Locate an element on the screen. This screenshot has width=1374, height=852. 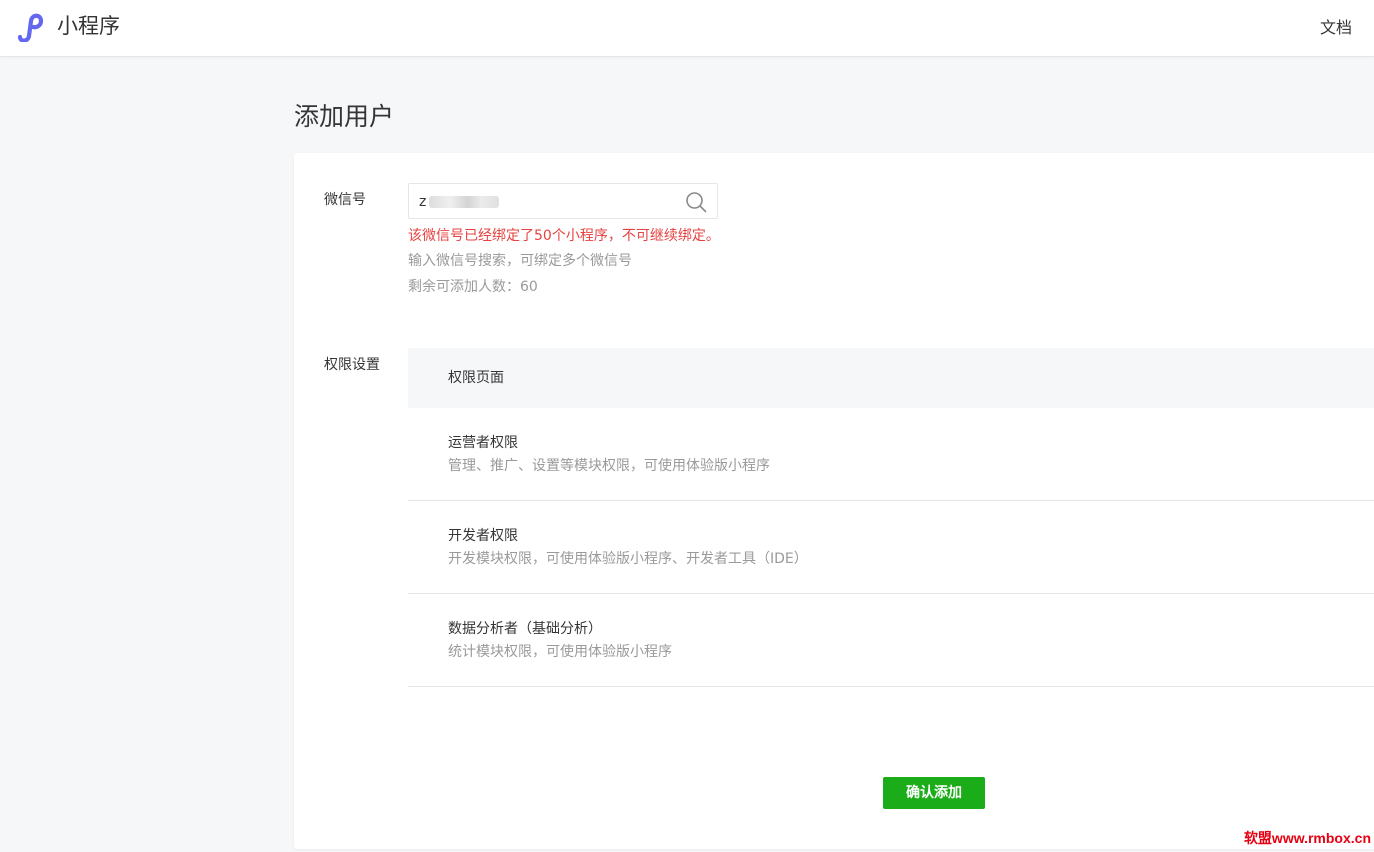
redacted-text-mask is located at coordinates (464, 202).